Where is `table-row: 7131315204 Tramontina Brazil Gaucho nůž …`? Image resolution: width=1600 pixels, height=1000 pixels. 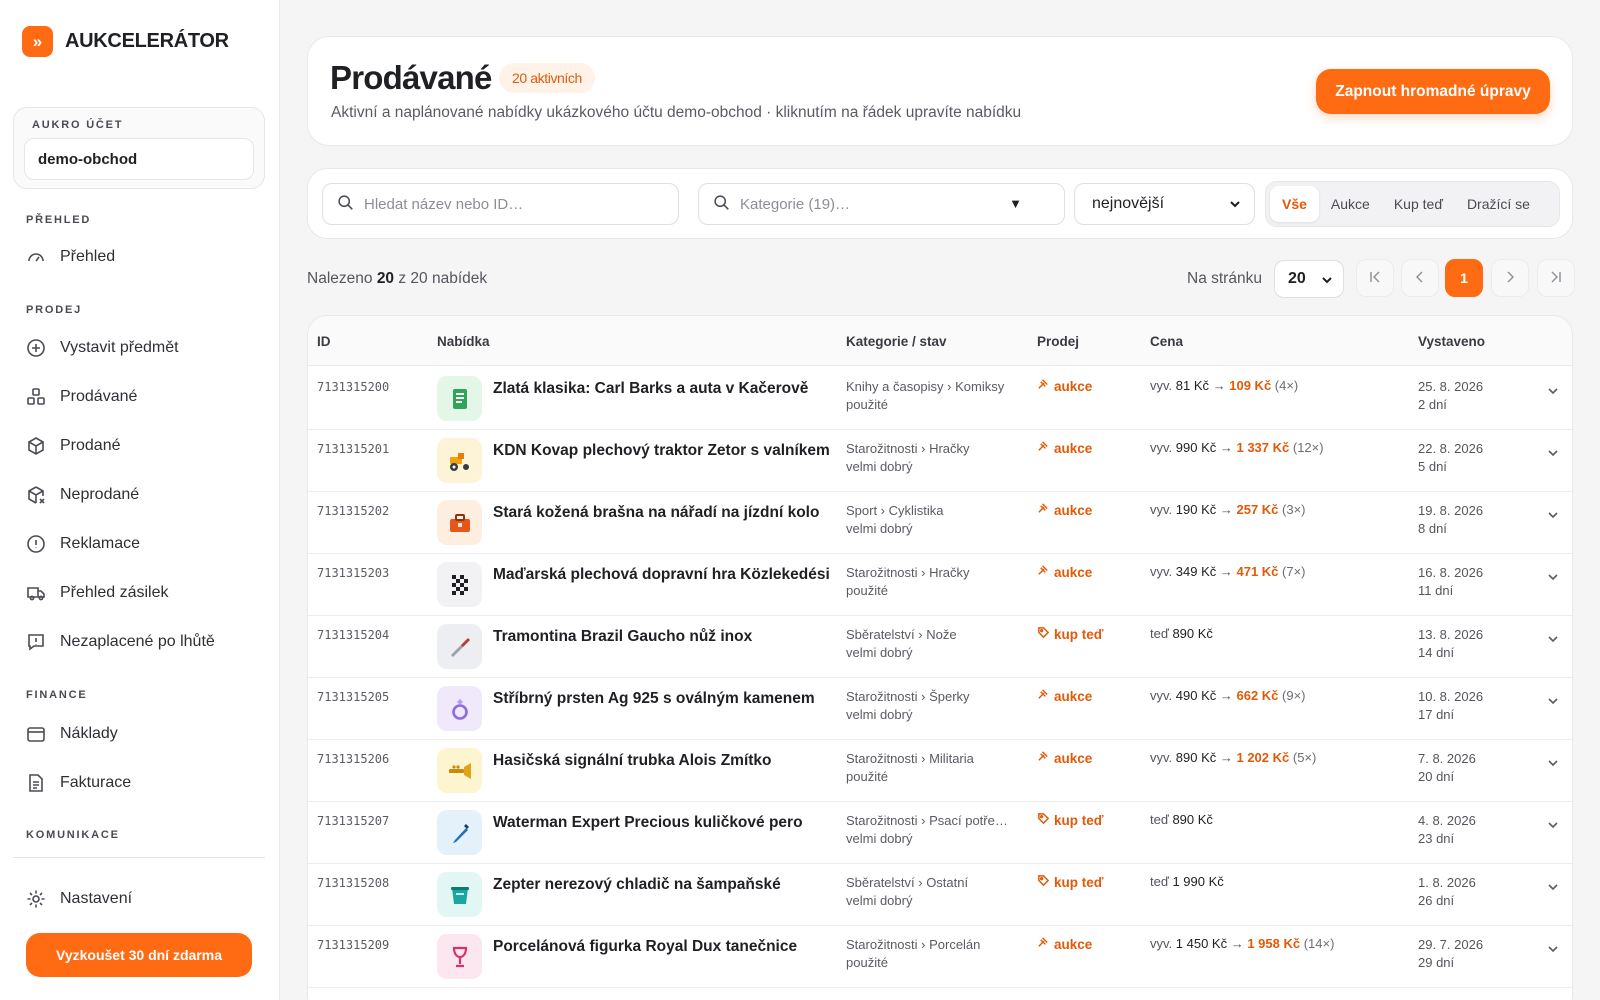 table-row: 7131315204 Tramontina Brazil Gaucho nůž … is located at coordinates (940, 646).